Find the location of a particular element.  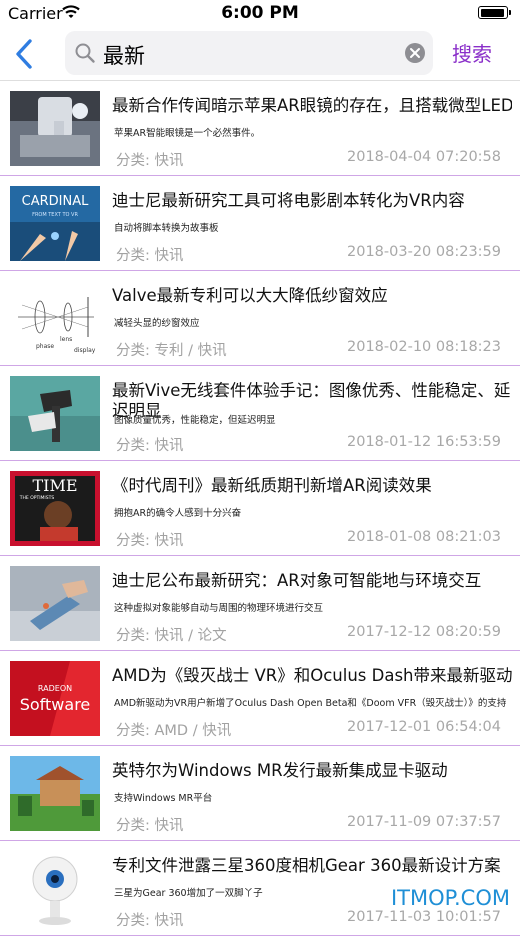

status-bar: Carrier 6:00 PM is located at coordinates (260, 14).